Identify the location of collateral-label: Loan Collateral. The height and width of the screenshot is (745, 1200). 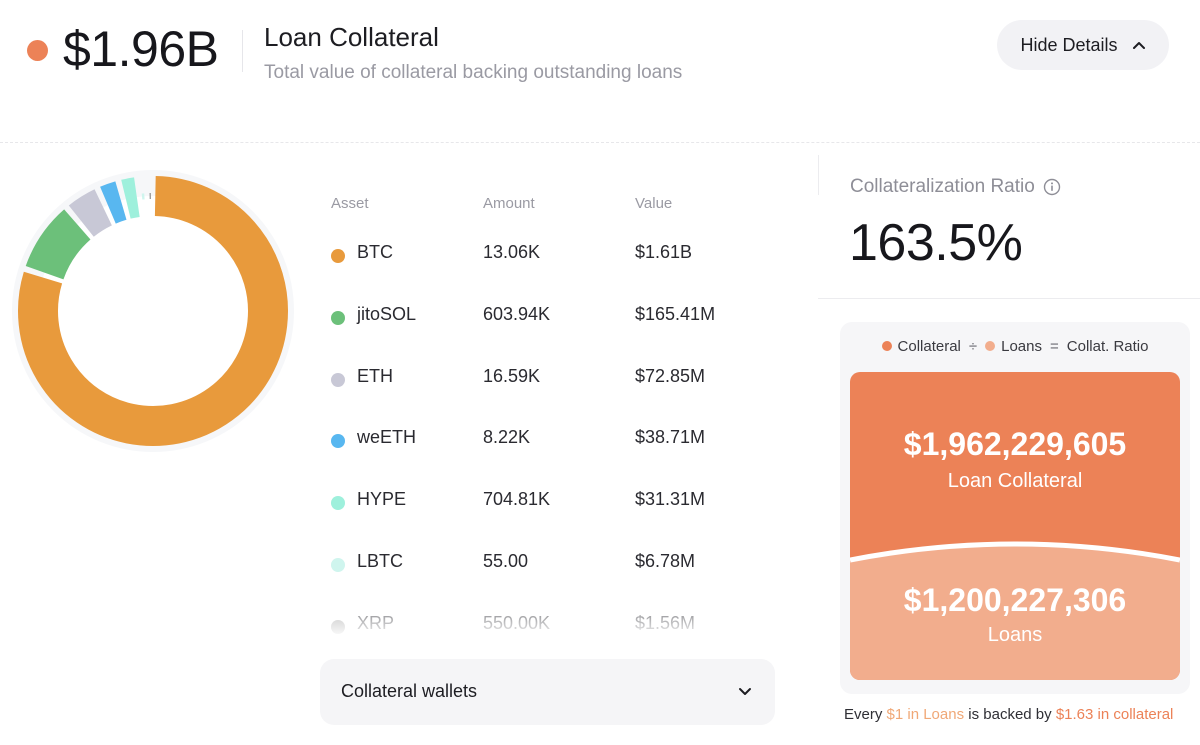
(1015, 481).